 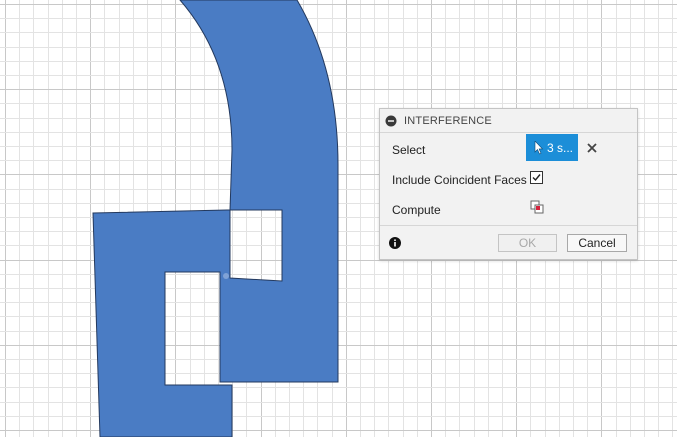 I want to click on compute-label: Compute, so click(x=416, y=210).